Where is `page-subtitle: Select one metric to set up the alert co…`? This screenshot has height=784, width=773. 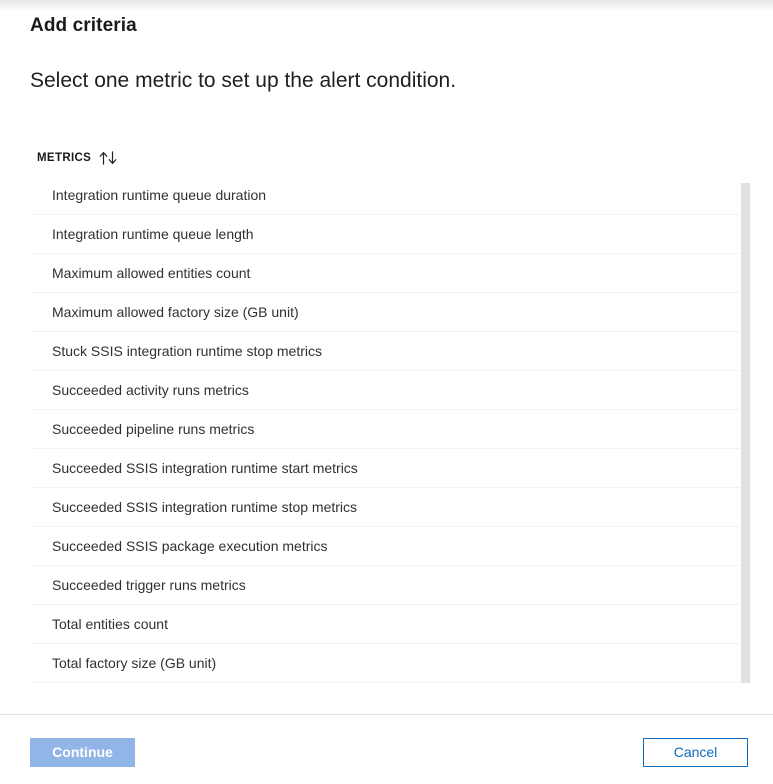 page-subtitle: Select one metric to set up the alert co… is located at coordinates (243, 80).